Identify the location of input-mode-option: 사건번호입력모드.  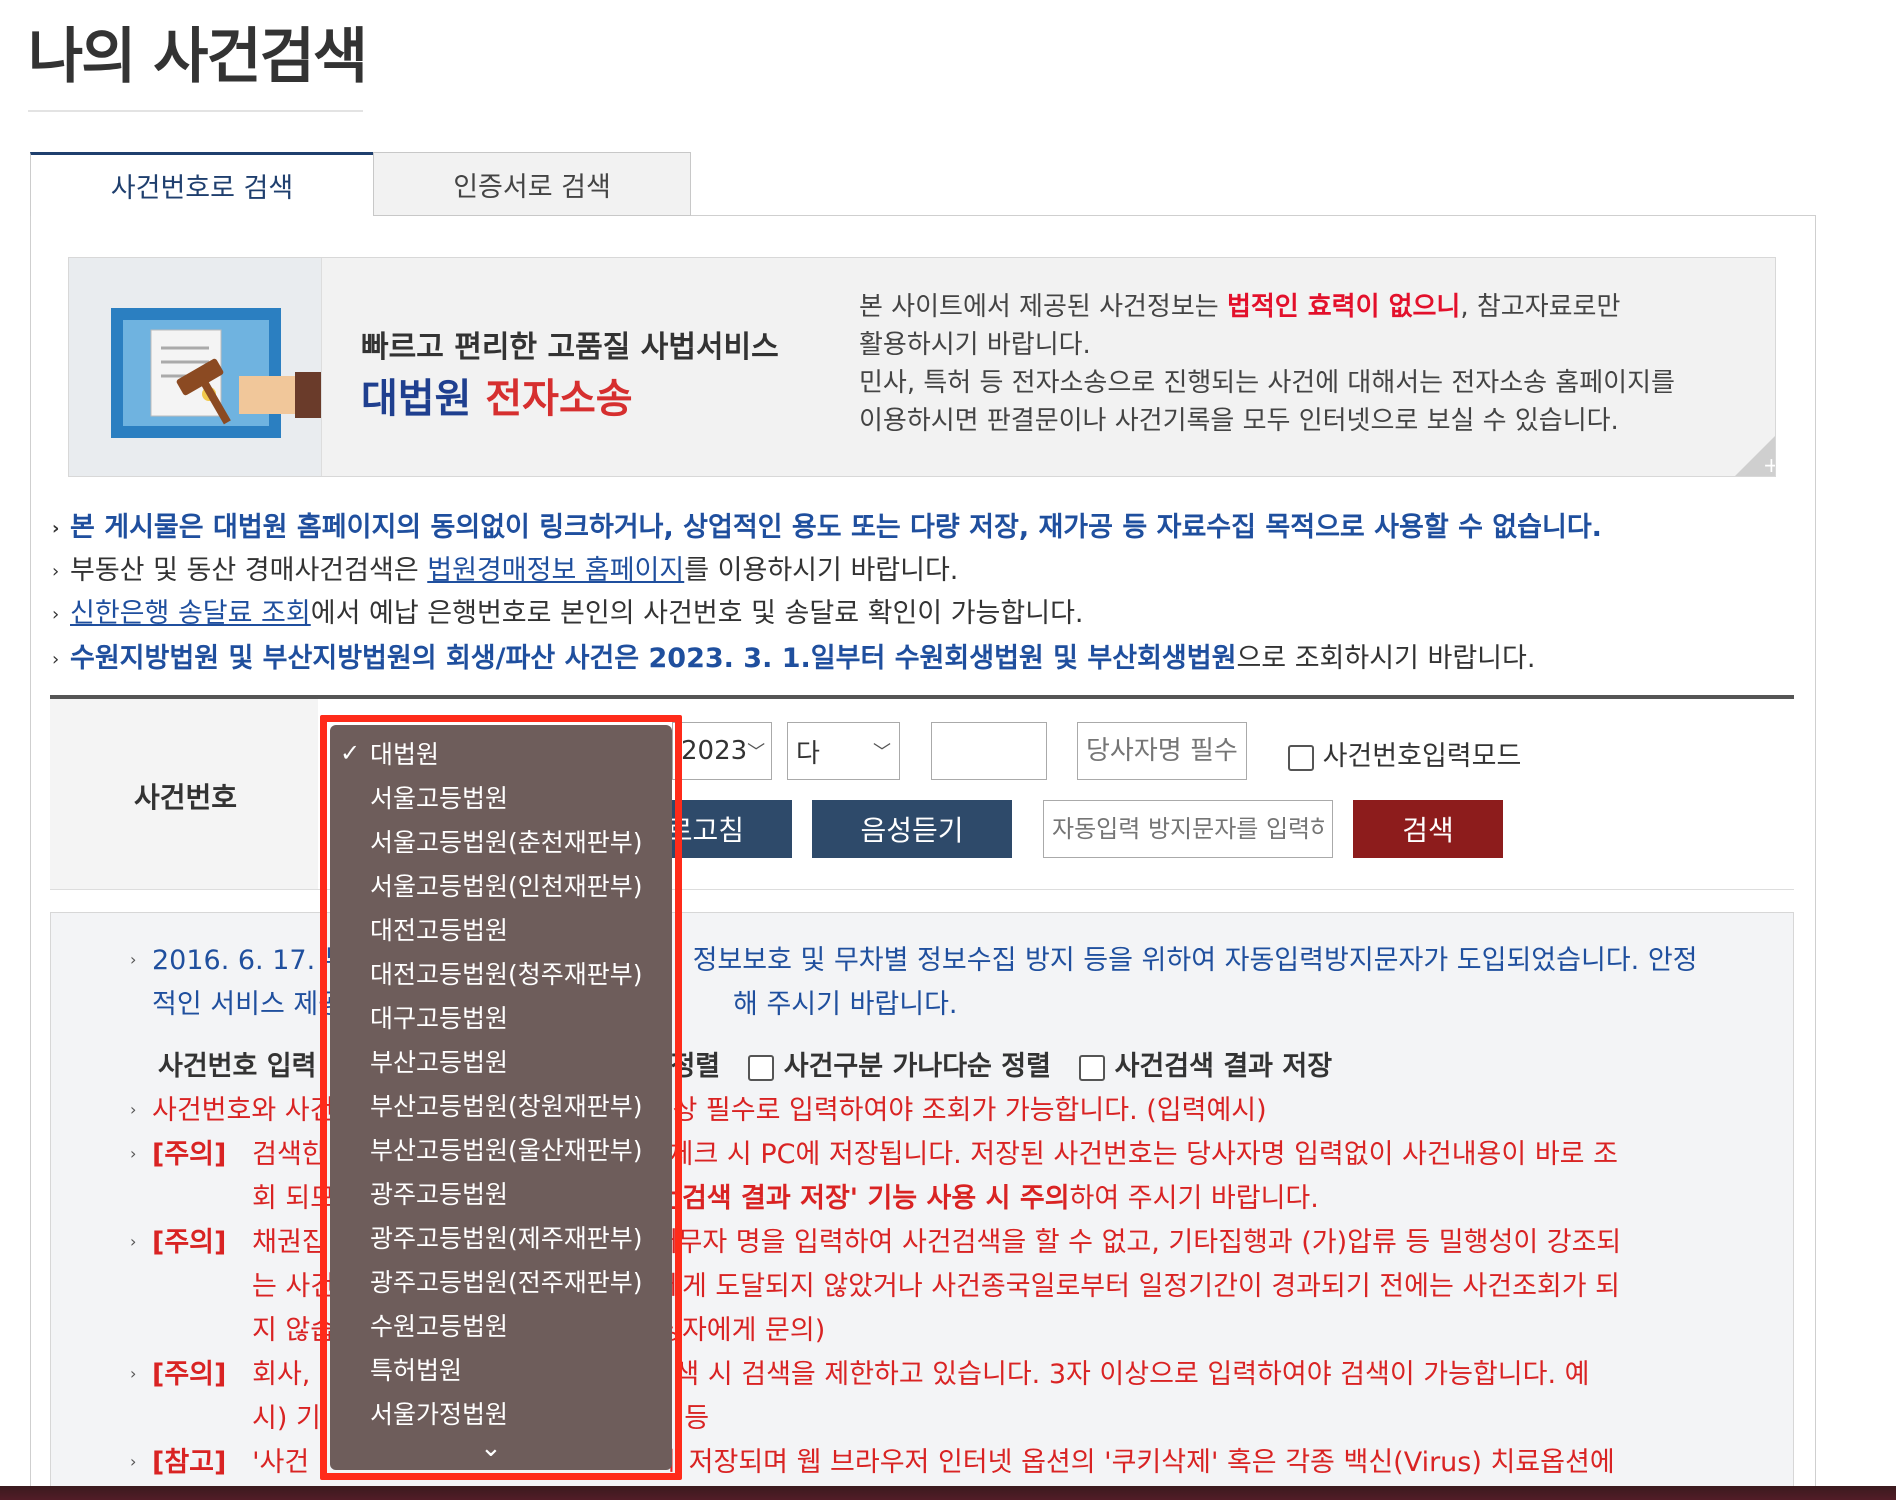
(1404, 753).